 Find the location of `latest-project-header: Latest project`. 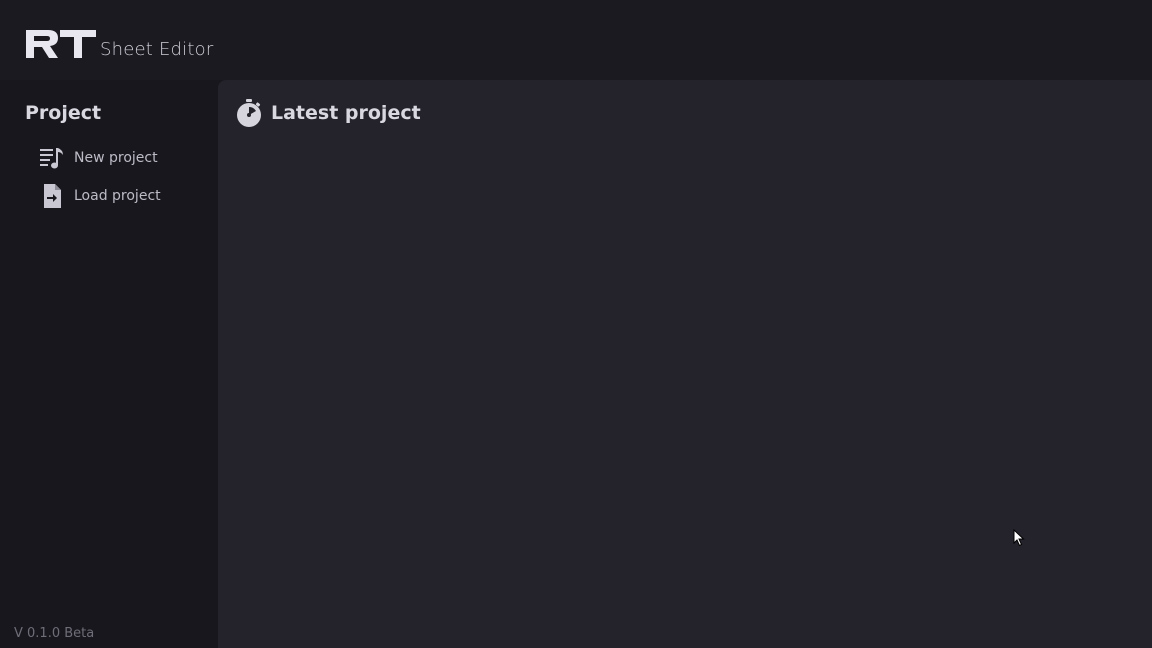

latest-project-header: Latest project is located at coordinates (328, 113).